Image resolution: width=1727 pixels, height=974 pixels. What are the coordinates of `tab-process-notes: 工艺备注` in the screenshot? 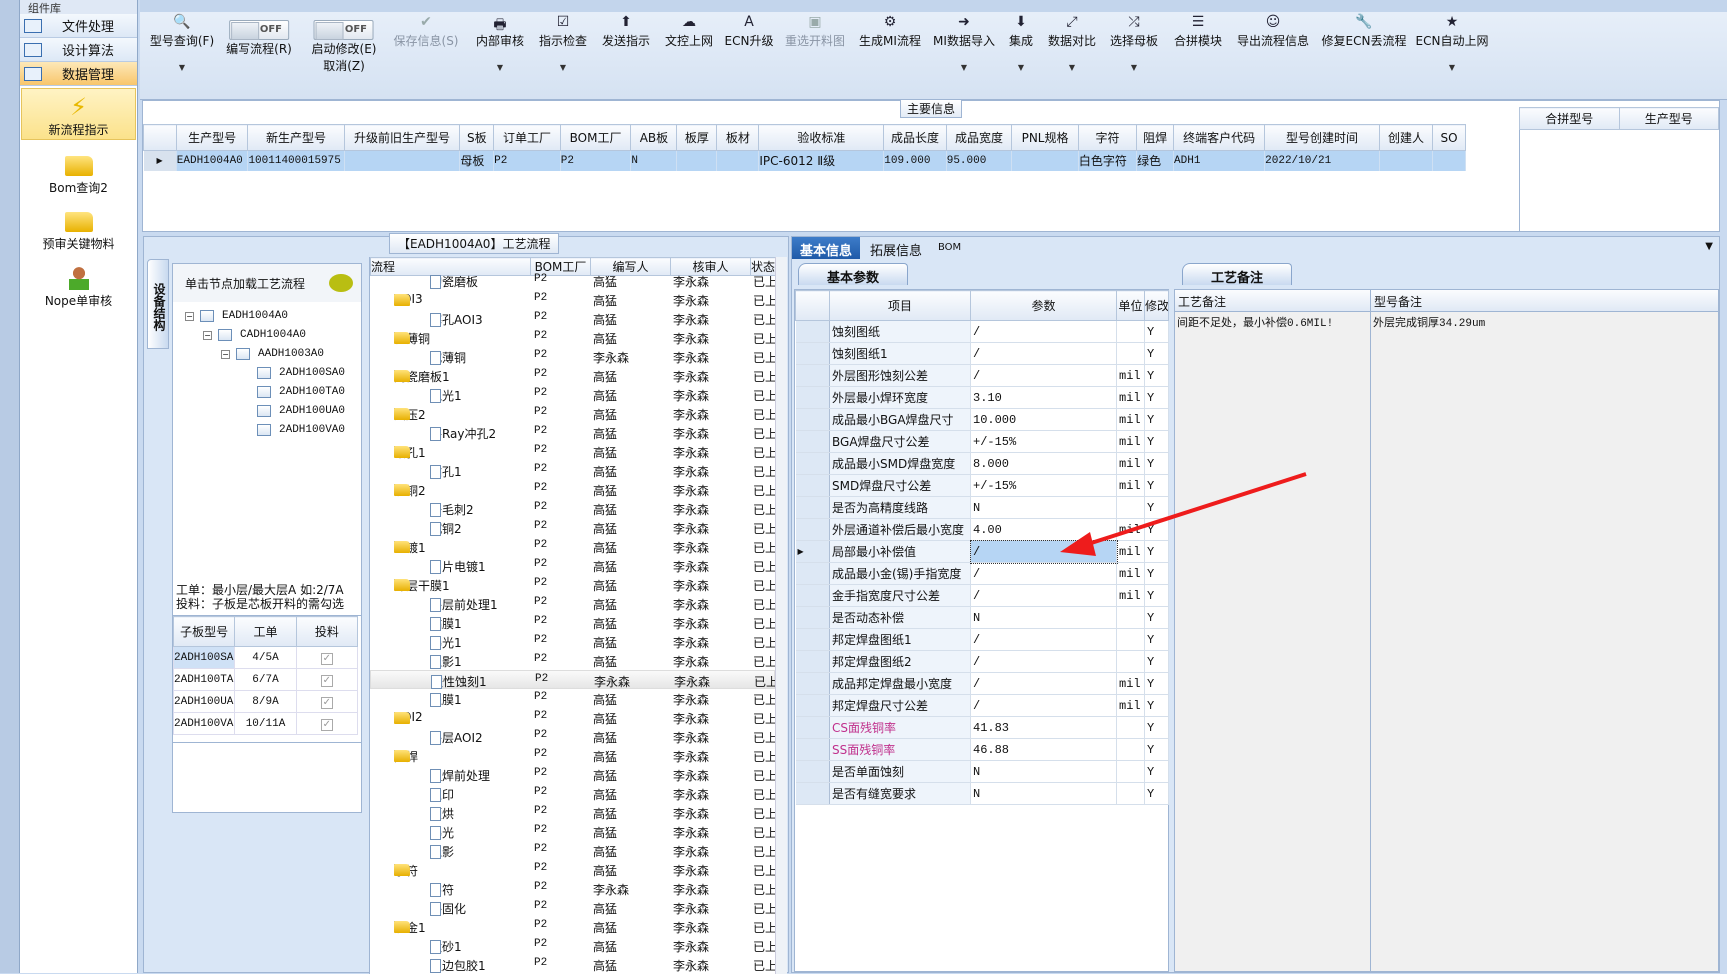 It's located at (1237, 274).